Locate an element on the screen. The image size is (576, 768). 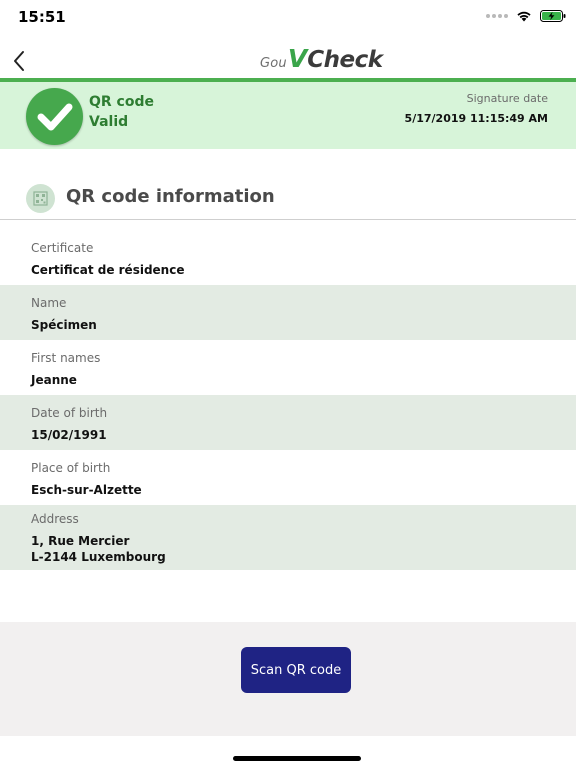
section-icon-circle is located at coordinates (40, 198).